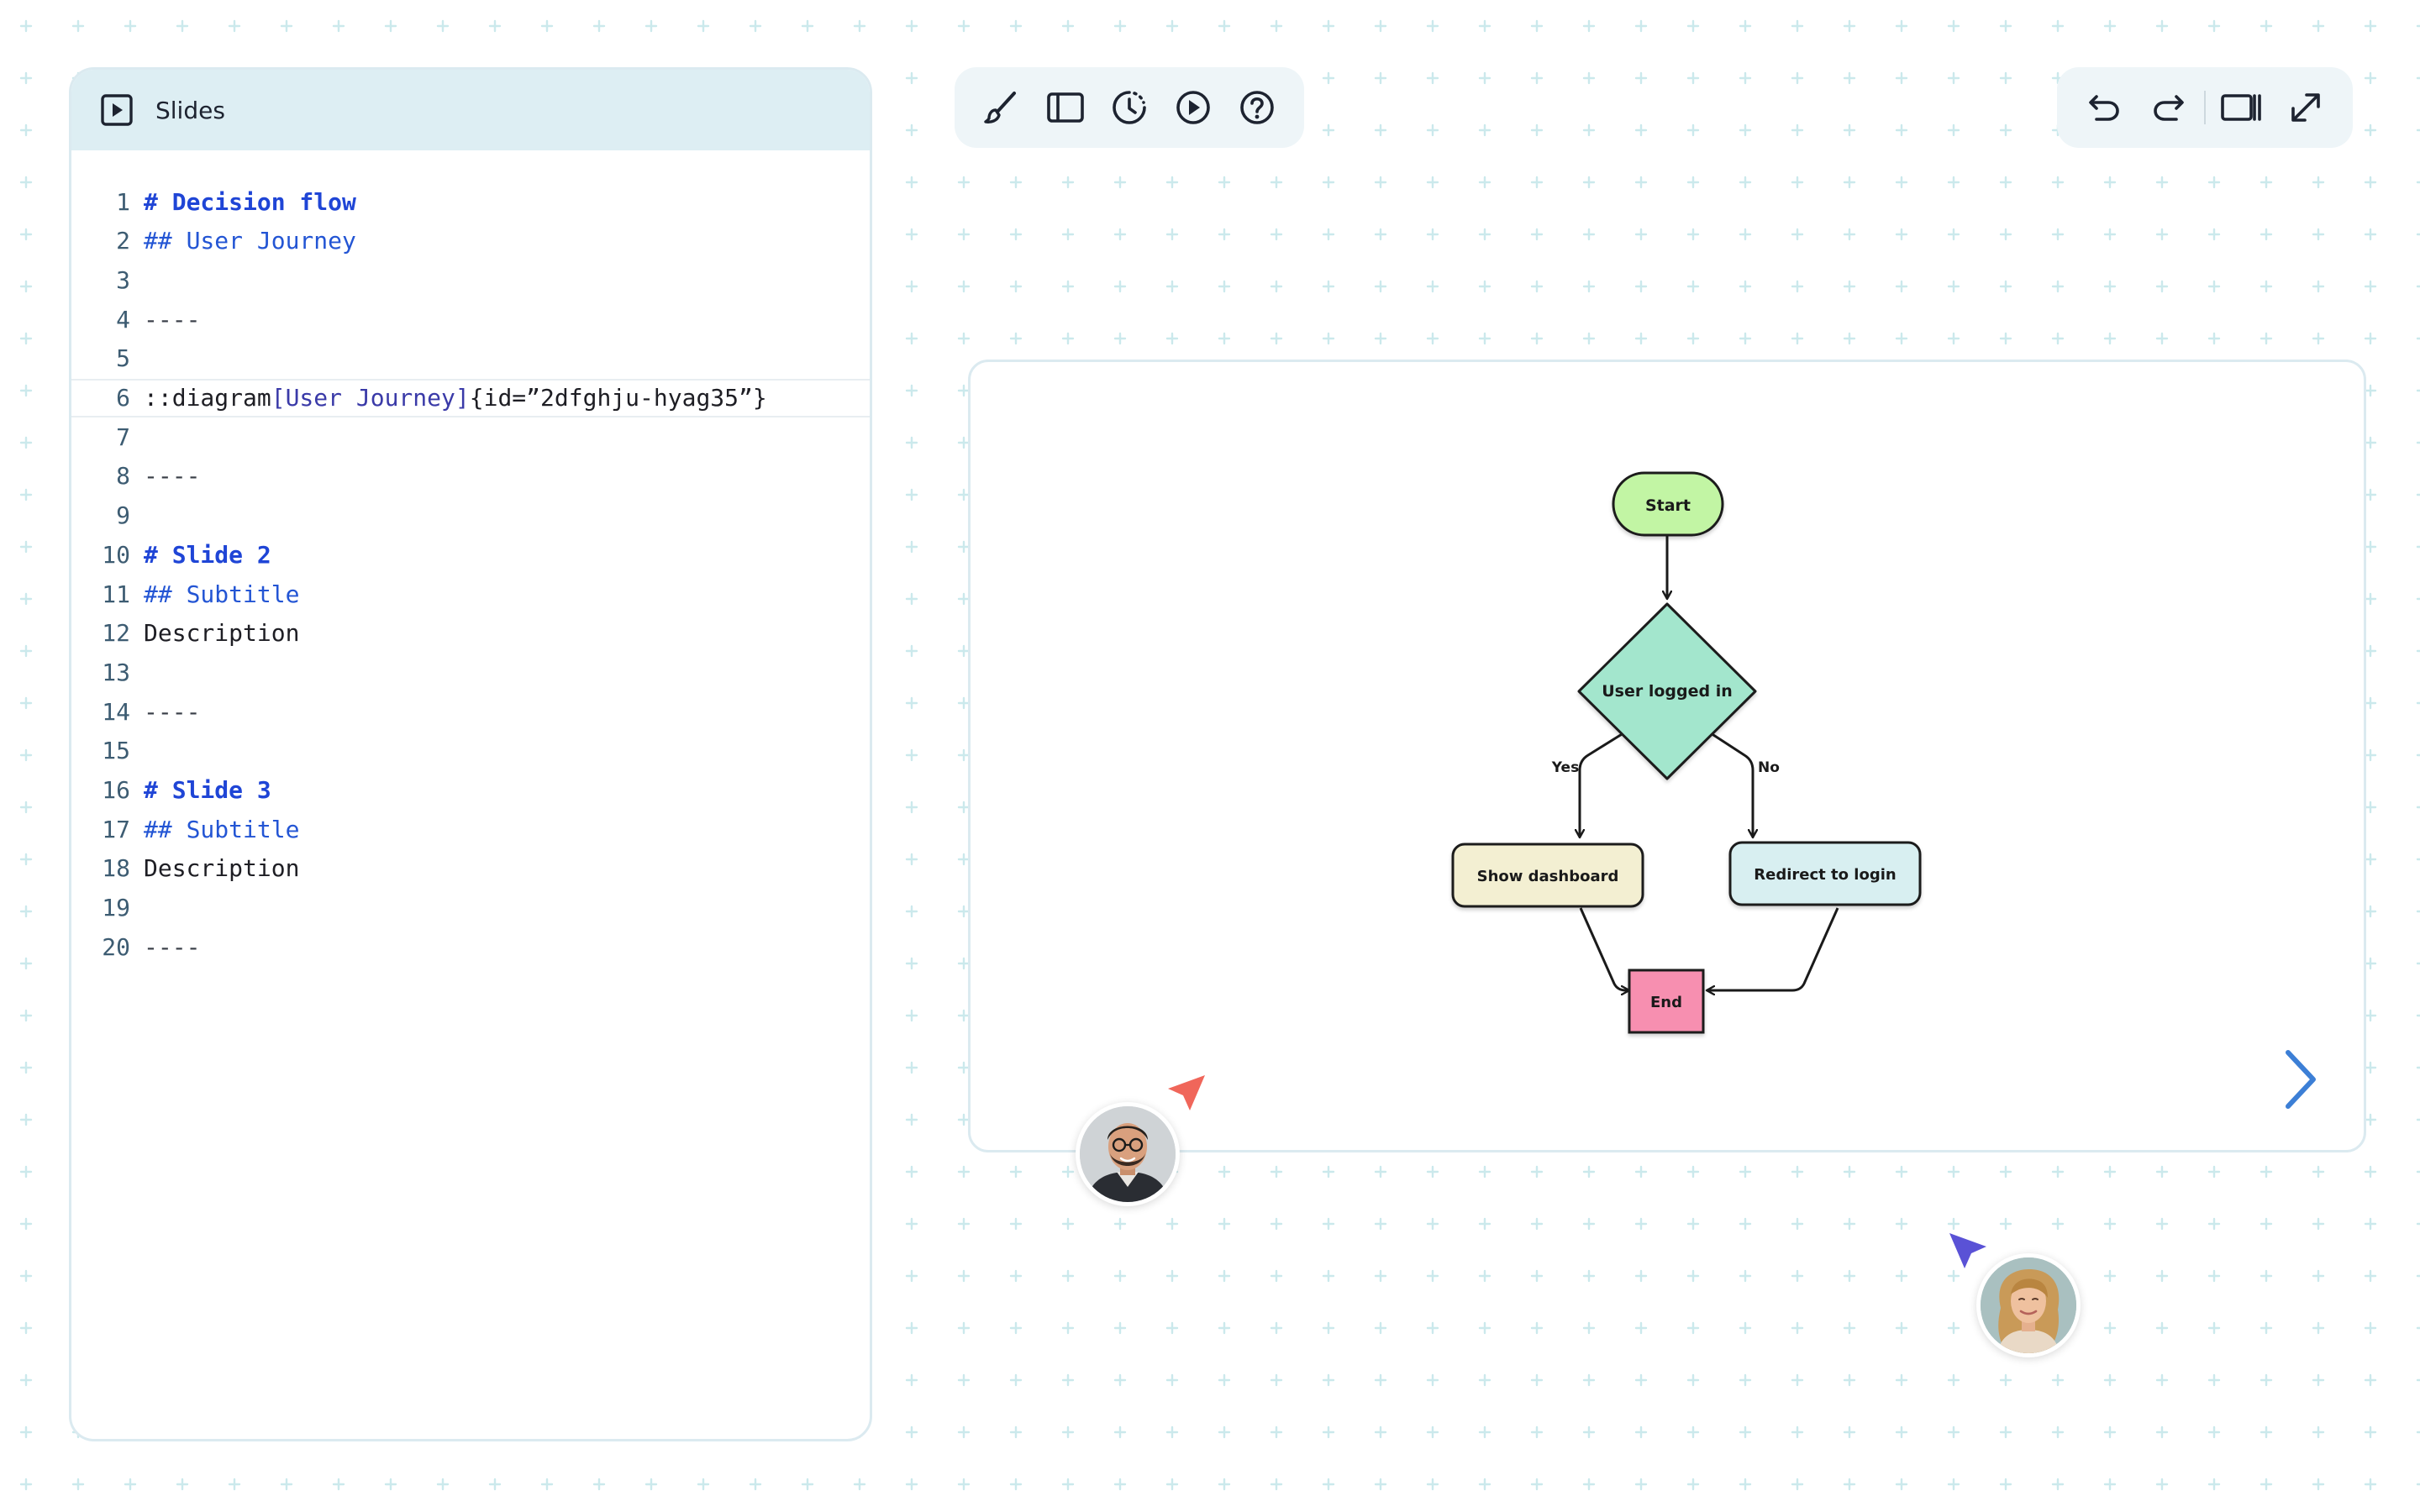 The width and height of the screenshot is (2420, 1512). I want to click on code-token: ::diagram, so click(207, 398).